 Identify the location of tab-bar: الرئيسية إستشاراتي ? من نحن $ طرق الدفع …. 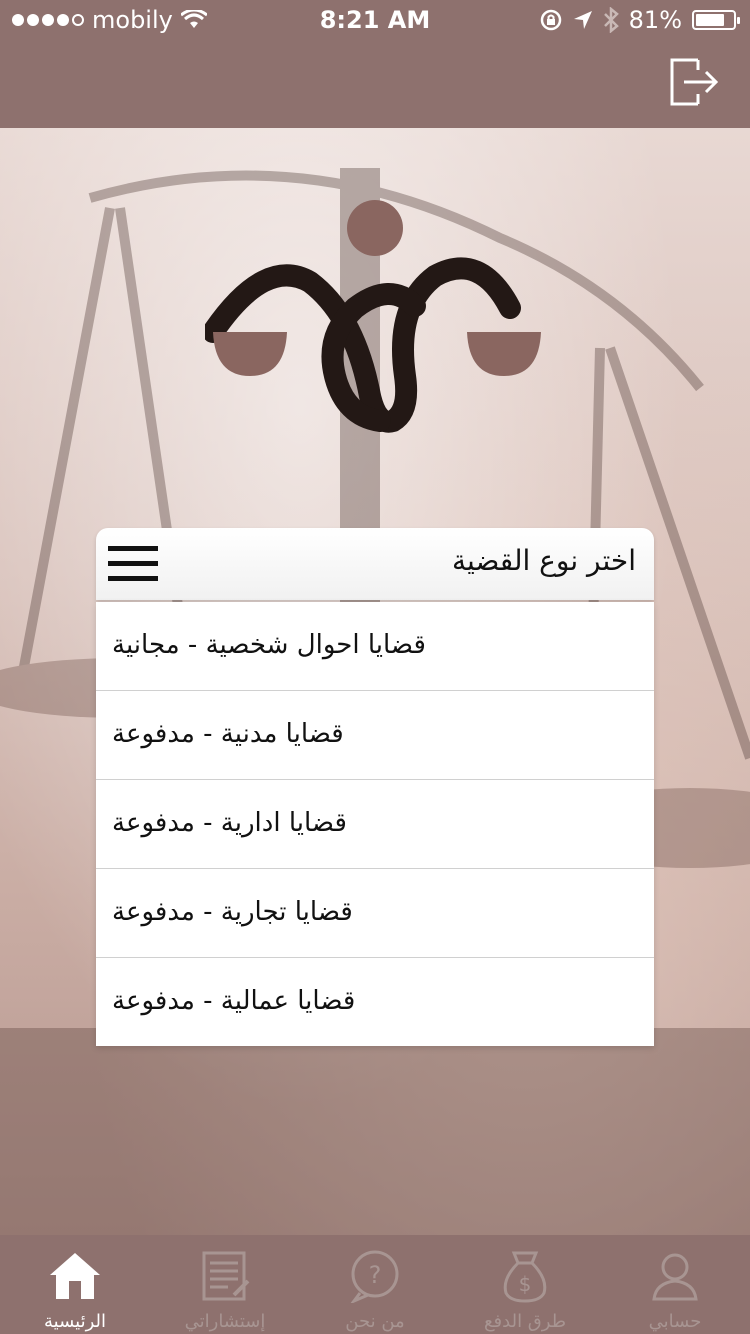
(375, 1284).